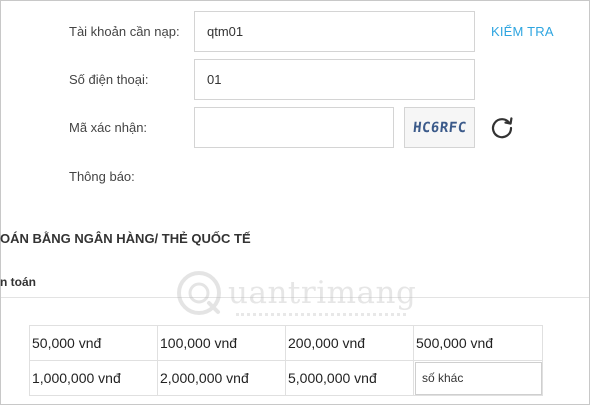 The width and height of the screenshot is (590, 405). Describe the element at coordinates (124, 31) in the screenshot. I see `account-label: Tài khoản cần nạp:` at that location.